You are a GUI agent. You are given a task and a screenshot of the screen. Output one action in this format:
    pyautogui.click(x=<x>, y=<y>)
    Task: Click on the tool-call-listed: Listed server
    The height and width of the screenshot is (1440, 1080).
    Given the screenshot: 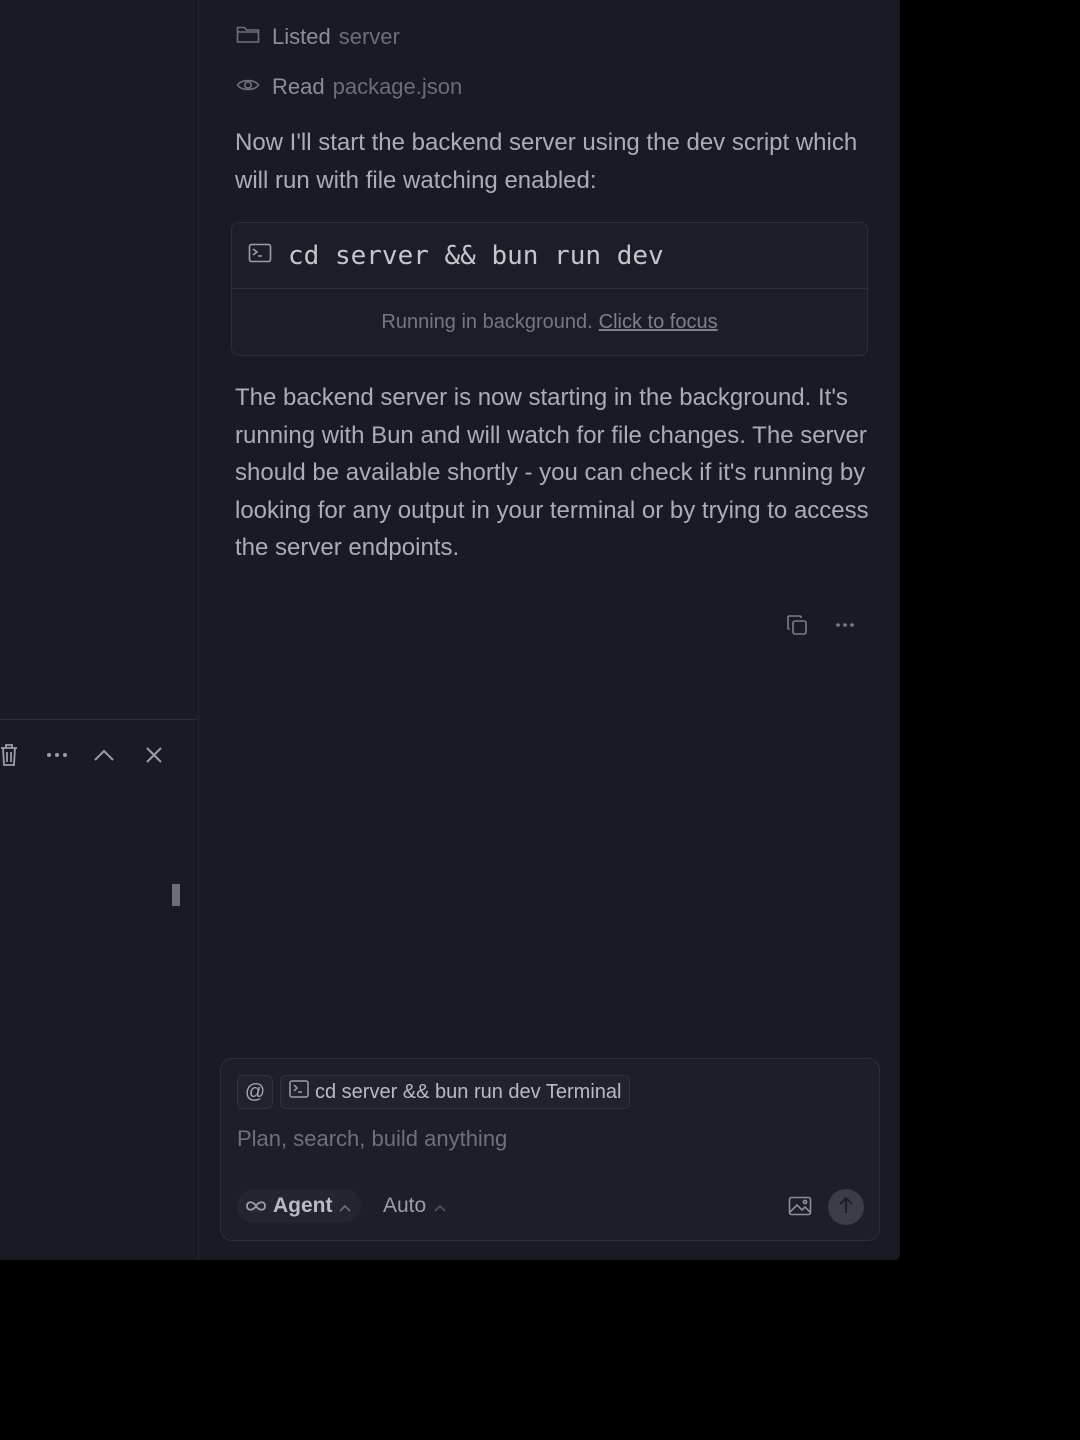 What is the action you would take?
    pyautogui.click(x=318, y=37)
    